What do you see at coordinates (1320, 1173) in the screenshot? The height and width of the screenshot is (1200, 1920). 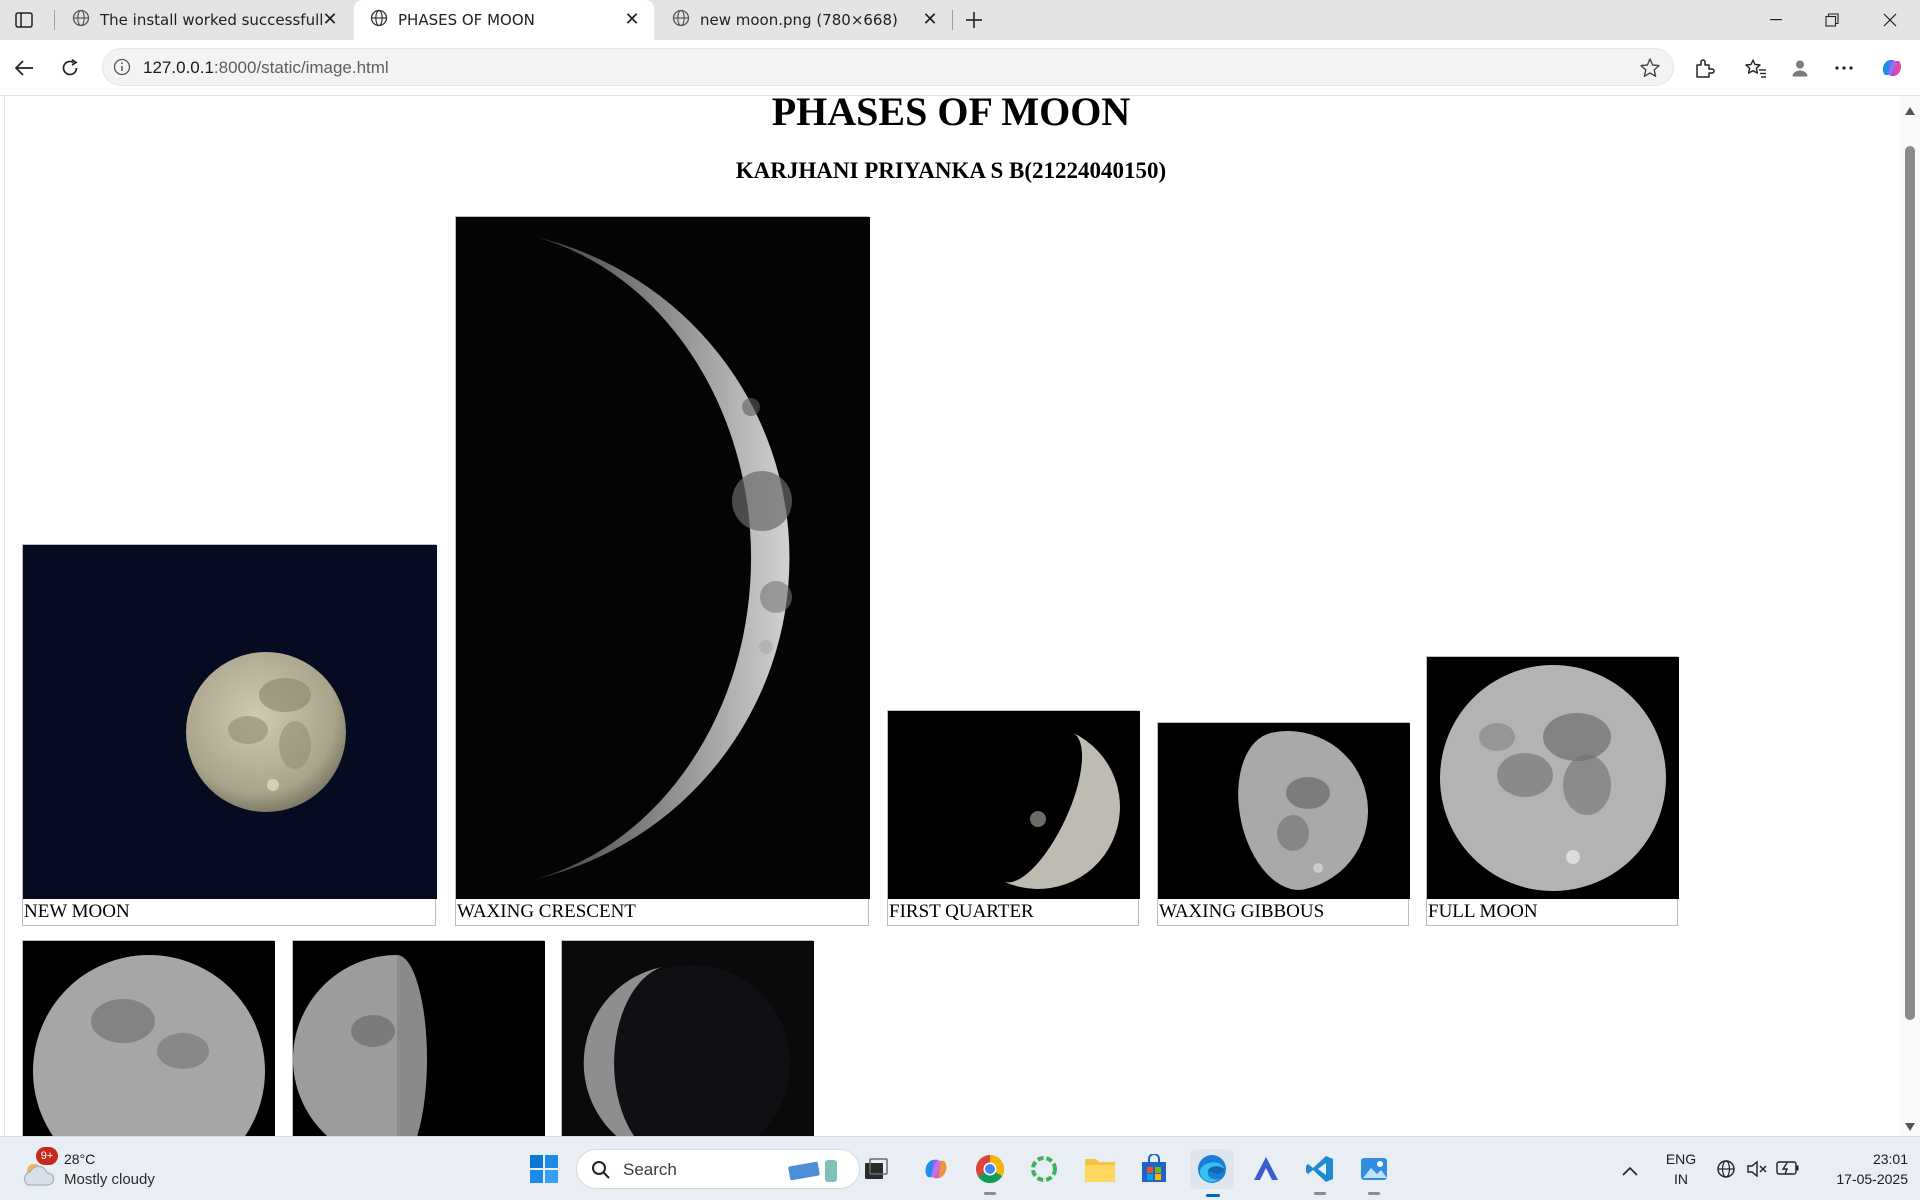 I see `vscode-icon` at bounding box center [1320, 1173].